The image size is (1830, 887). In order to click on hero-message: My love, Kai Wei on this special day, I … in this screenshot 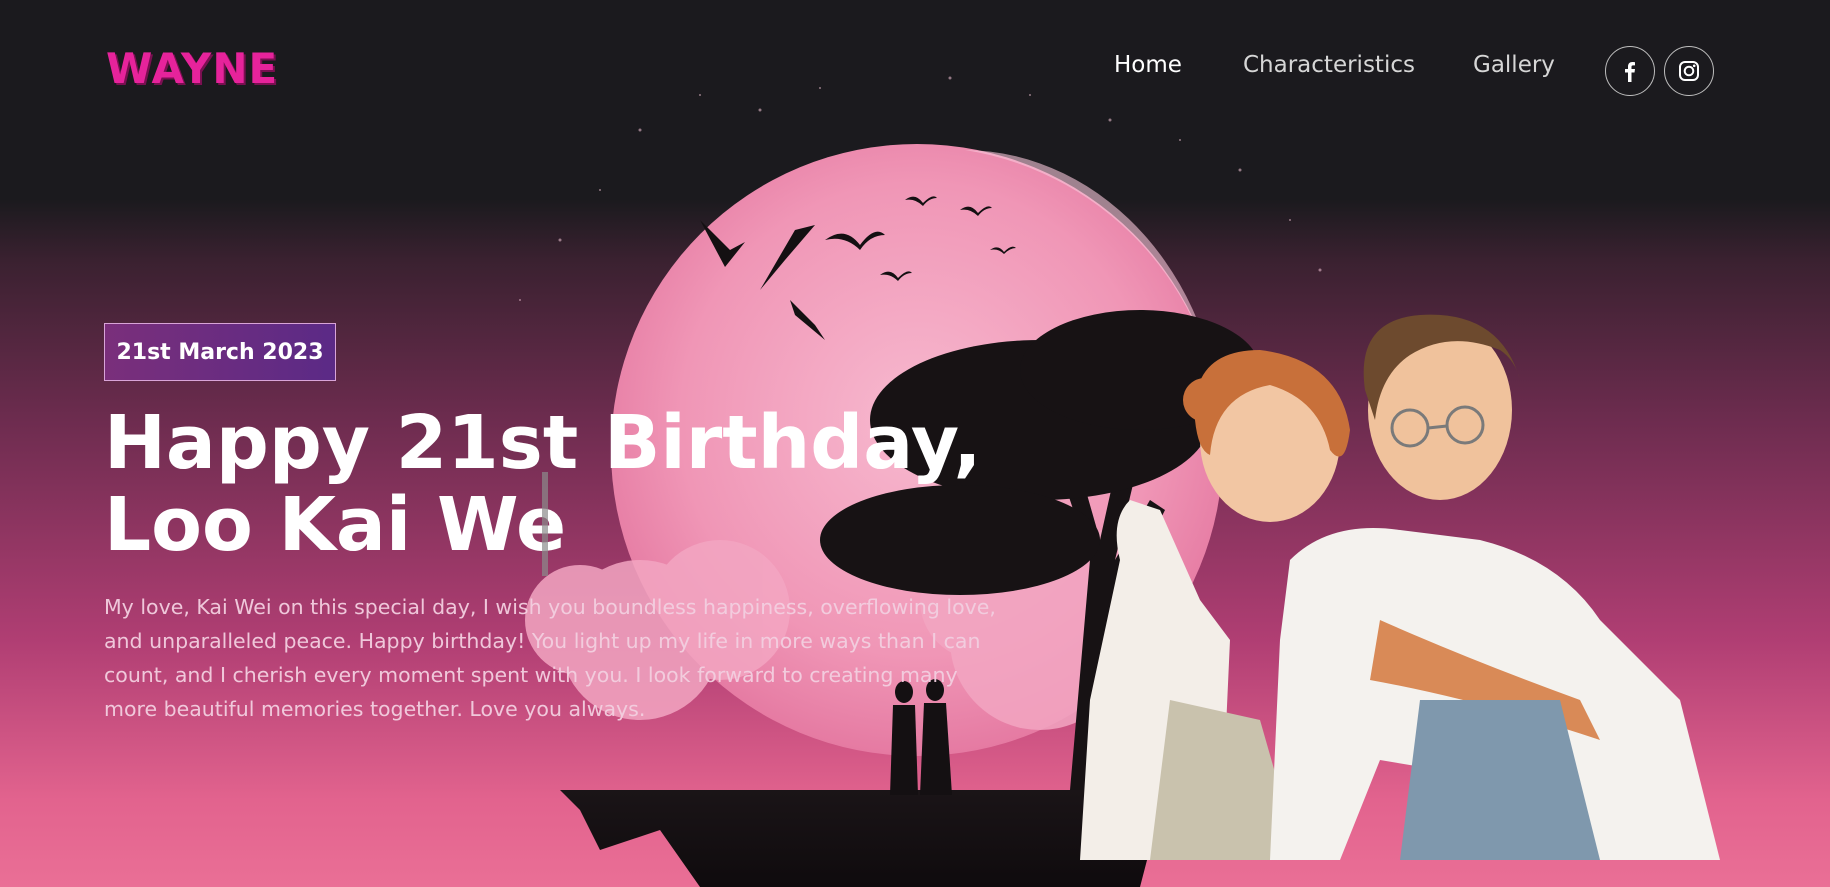, I will do `click(550, 658)`.